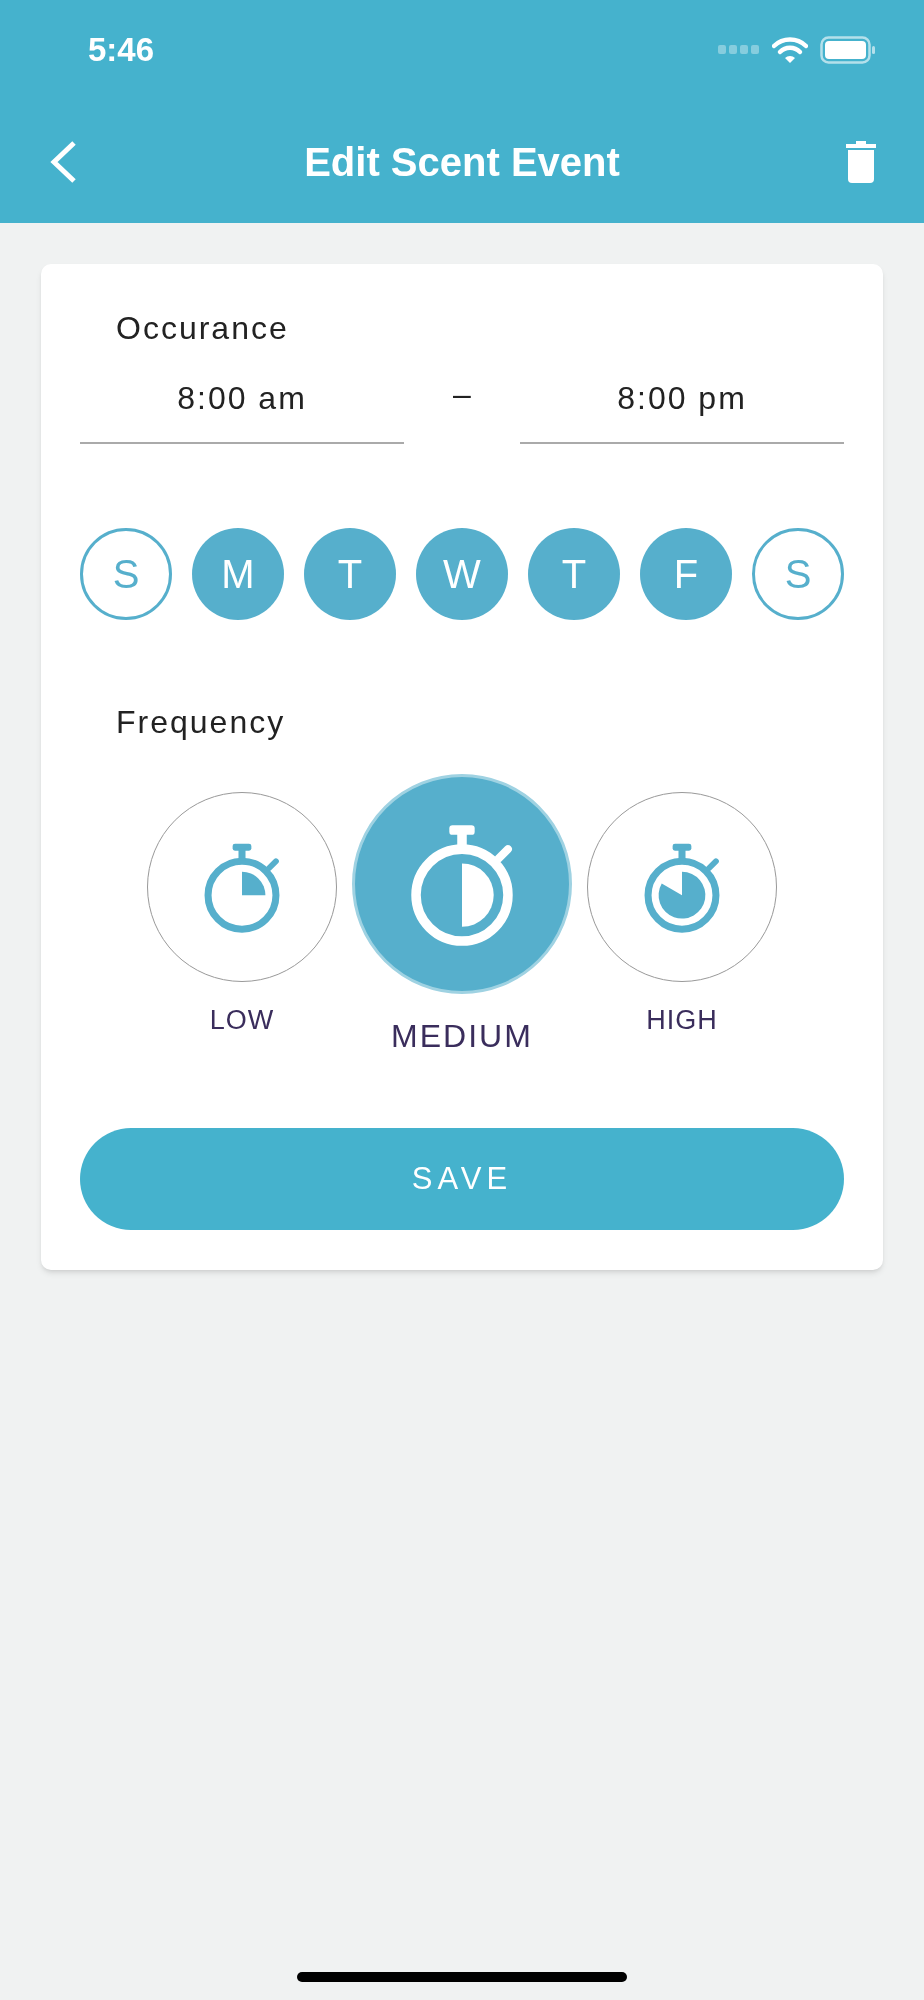  Describe the element at coordinates (203, 328) in the screenshot. I see `section-label: Occurance` at that location.